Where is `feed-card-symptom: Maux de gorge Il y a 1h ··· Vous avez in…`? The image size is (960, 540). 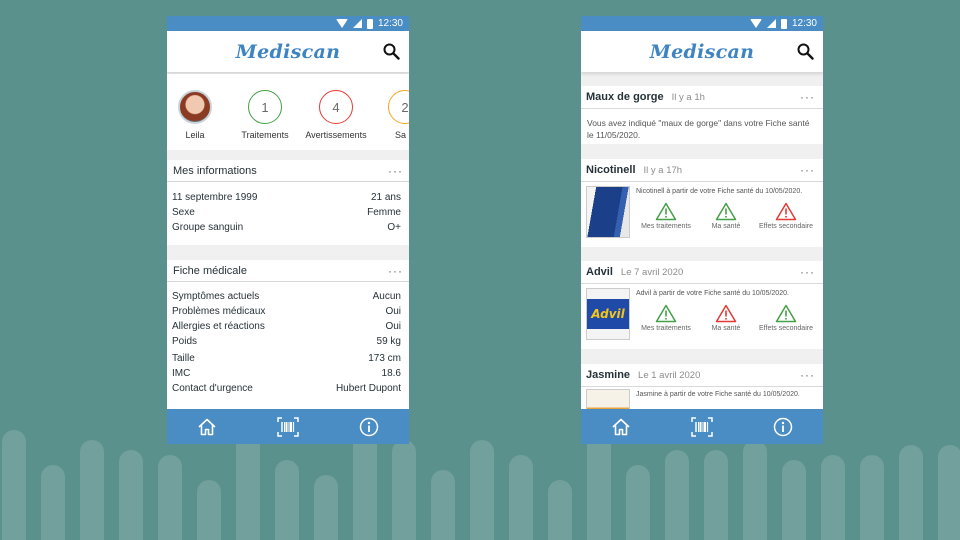 feed-card-symptom: Maux de gorge Il y a 1h ··· Vous avez in… is located at coordinates (702, 115).